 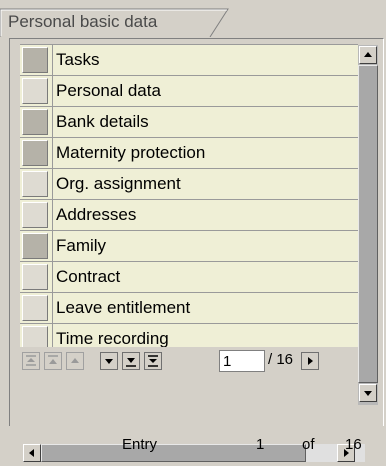 I want to click on previous-page-button, so click(x=75, y=361).